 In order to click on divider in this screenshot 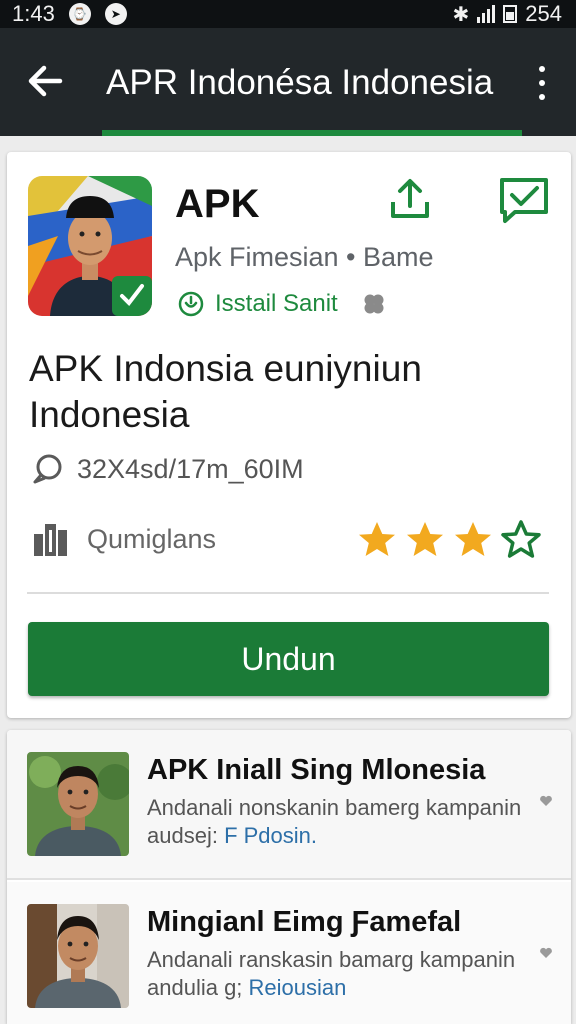, I will do `click(288, 593)`.